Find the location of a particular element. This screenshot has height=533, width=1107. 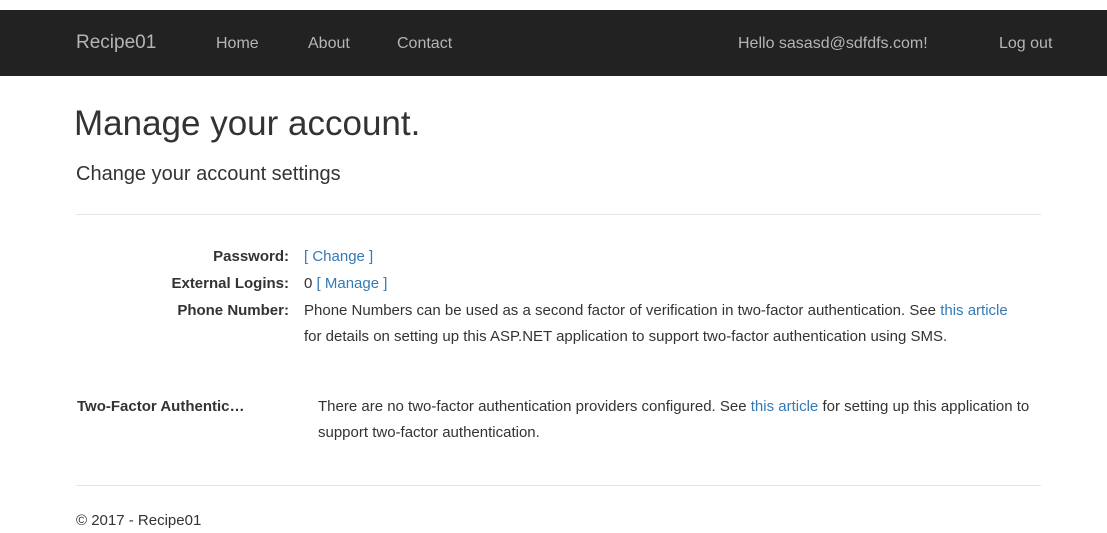

page-subtitle: Change your account settings is located at coordinates (208, 174).